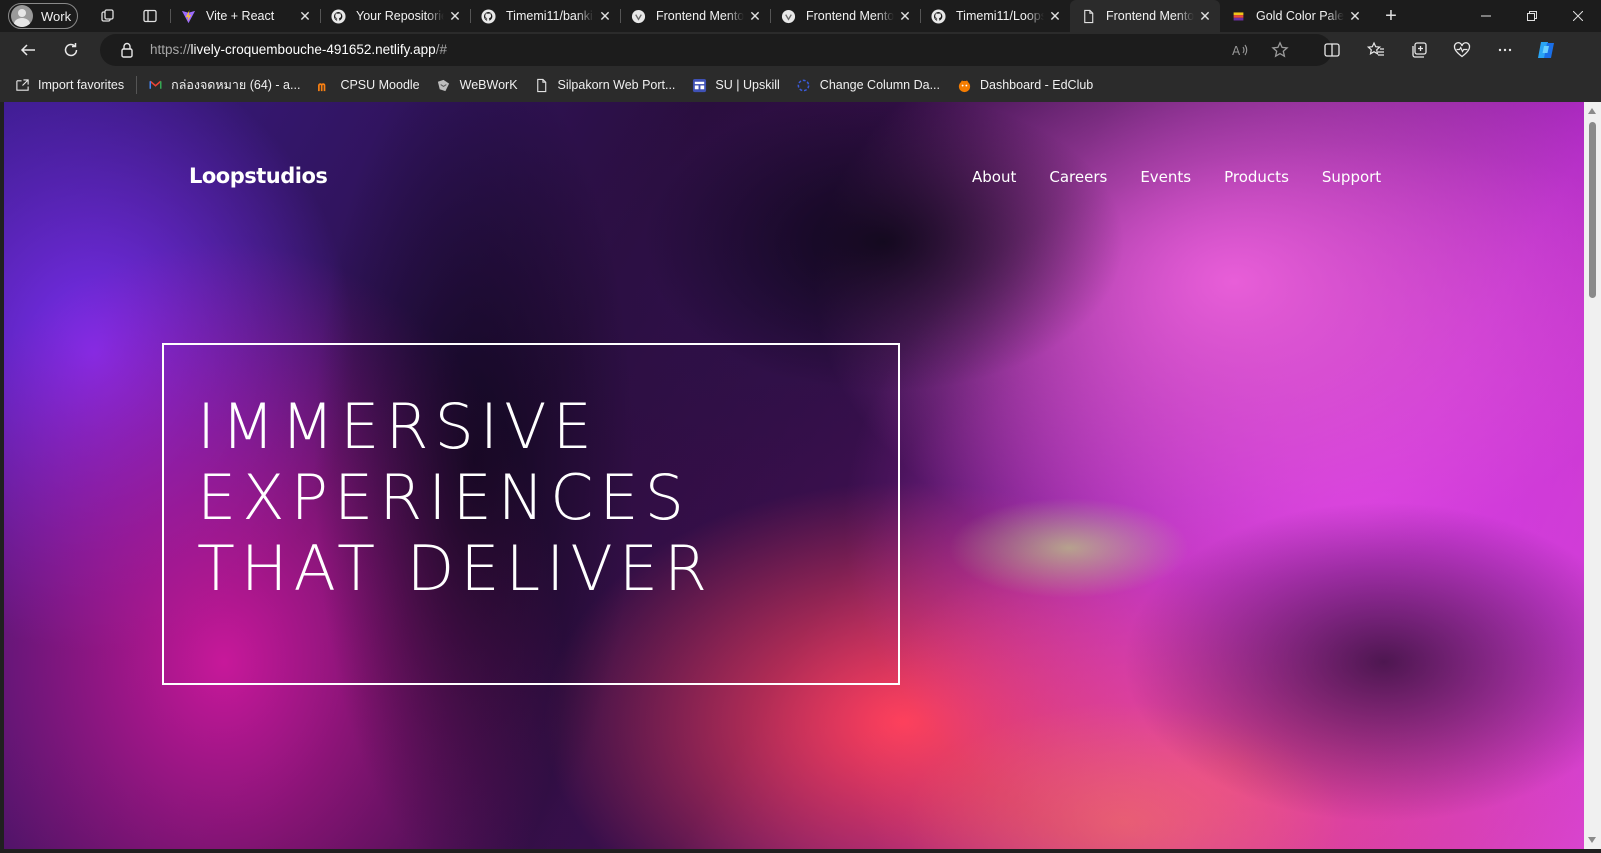 This screenshot has height=853, width=1601. Describe the element at coordinates (155, 85) in the screenshot. I see `gmail-icon` at that location.